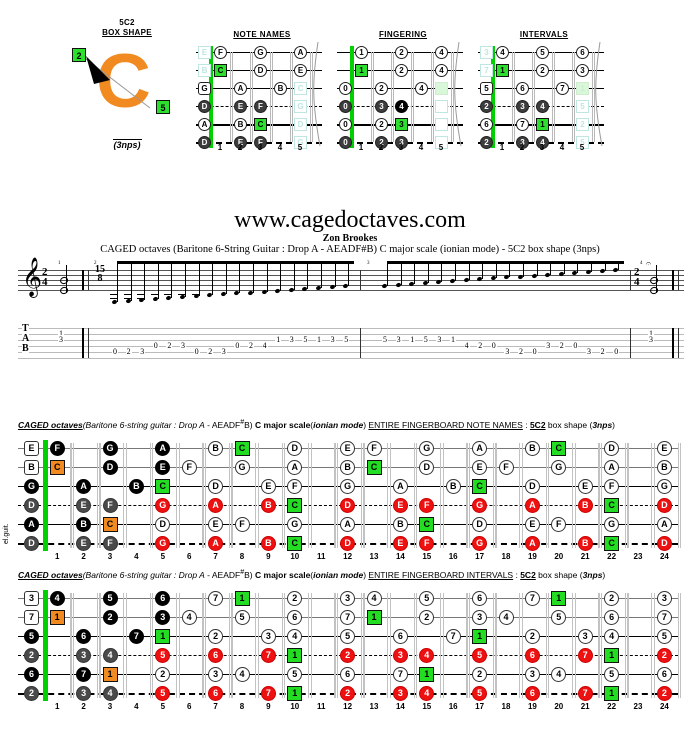 The height and width of the screenshot is (746, 700). I want to click on fb-int-h-tuning3: B), so click(248, 574).